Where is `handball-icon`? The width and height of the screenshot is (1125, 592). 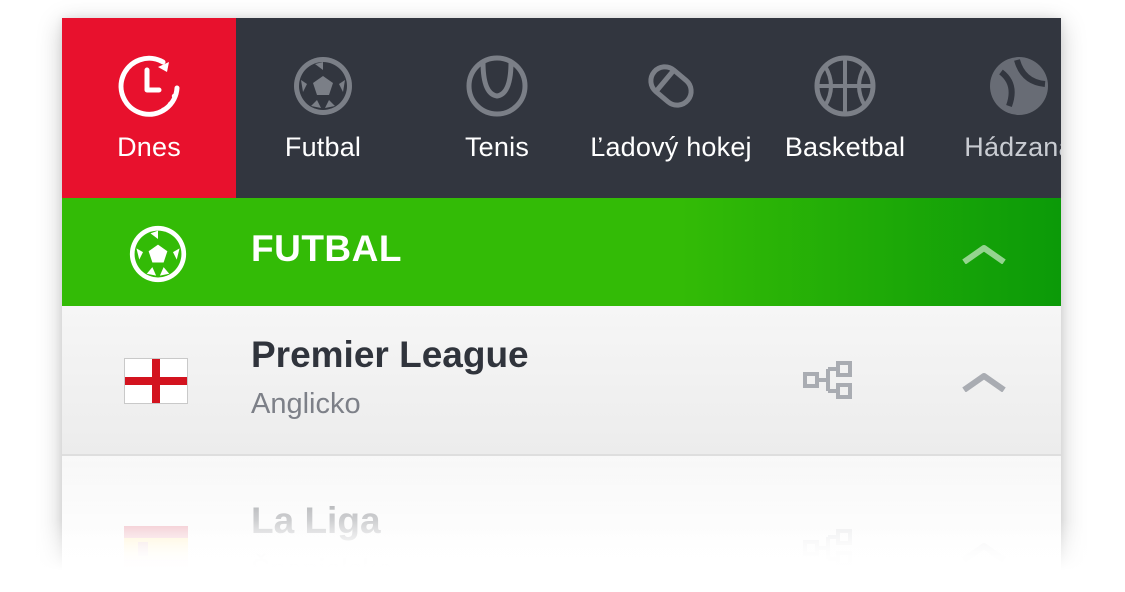 handball-icon is located at coordinates (1019, 86).